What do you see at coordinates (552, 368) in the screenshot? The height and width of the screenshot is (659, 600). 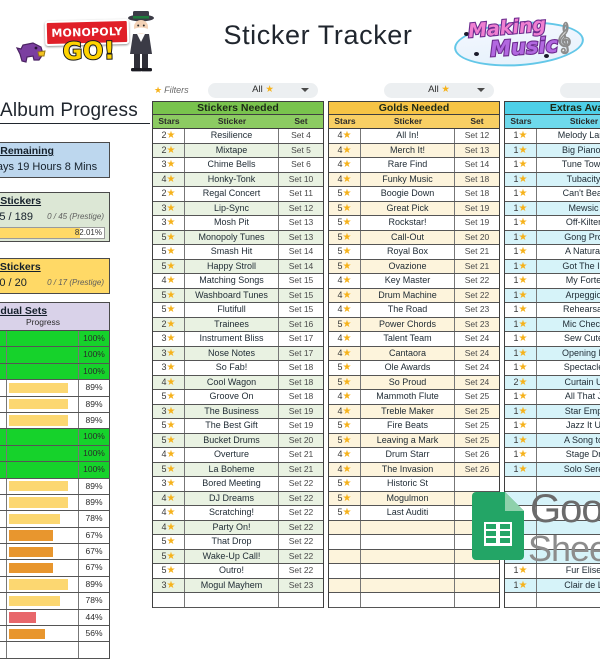 I see `table-row: 1★ Spectacle` at bounding box center [552, 368].